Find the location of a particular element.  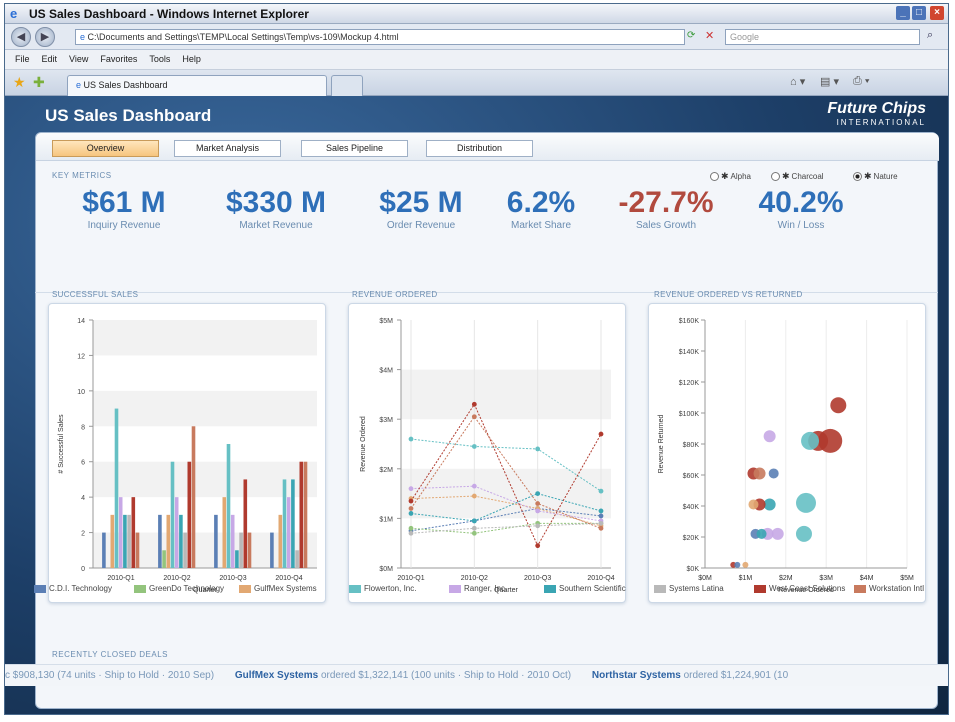

y-tick-label: 0 is located at coordinates (83, 569).